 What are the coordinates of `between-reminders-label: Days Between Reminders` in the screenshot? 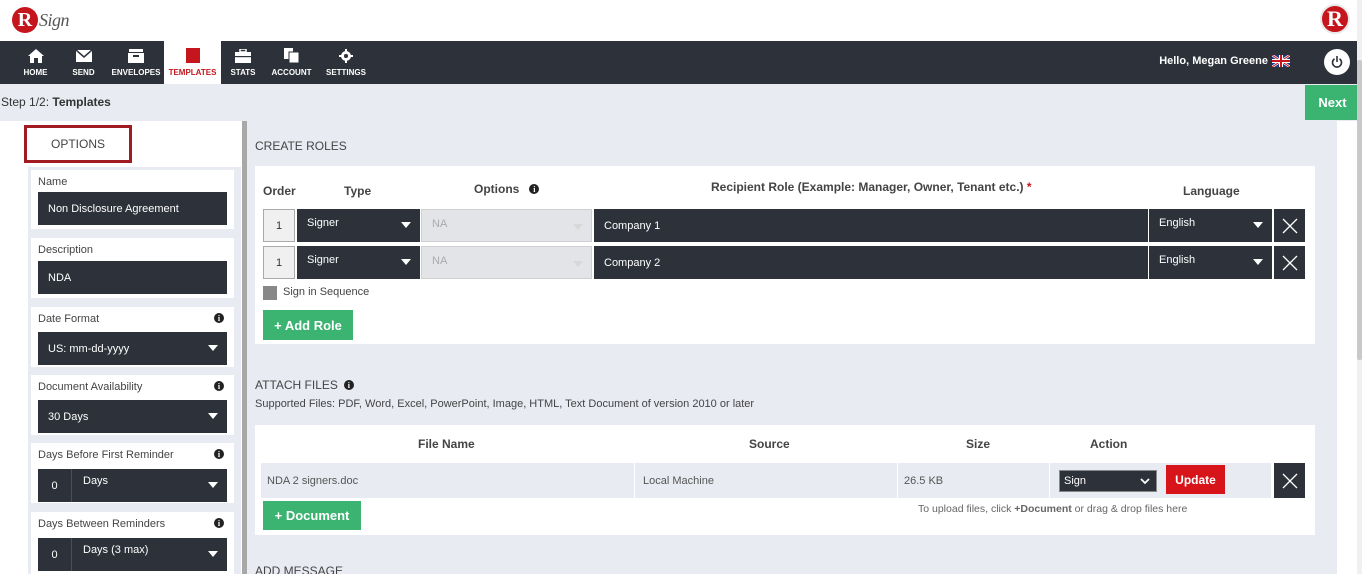 It's located at (102, 524).